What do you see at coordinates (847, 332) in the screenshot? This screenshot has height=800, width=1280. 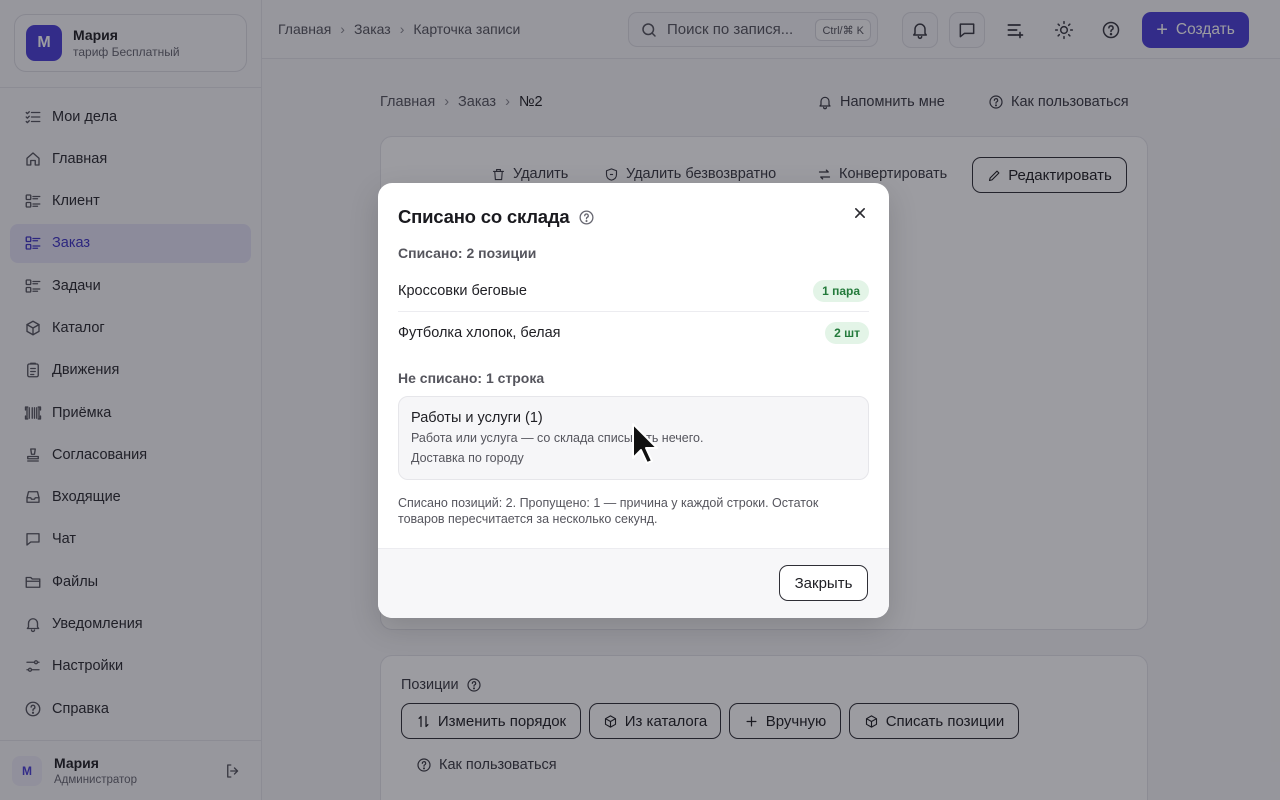 I see `qty-badge: 2 шт` at bounding box center [847, 332].